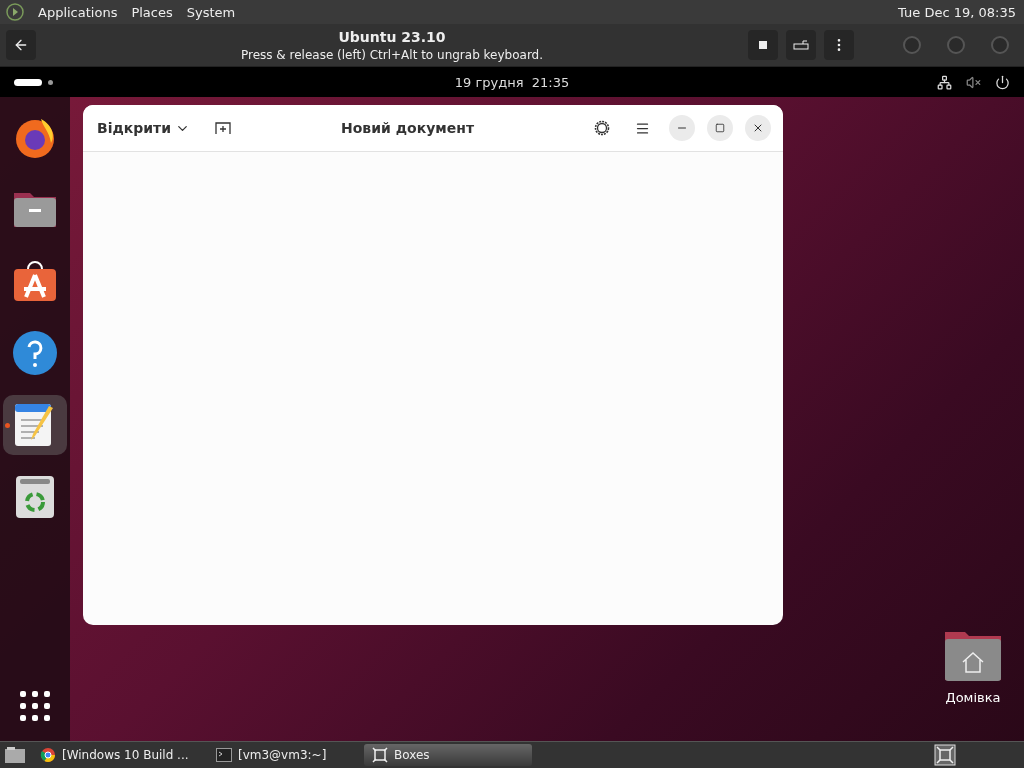  I want to click on open-button: Відкрити, so click(144, 128).